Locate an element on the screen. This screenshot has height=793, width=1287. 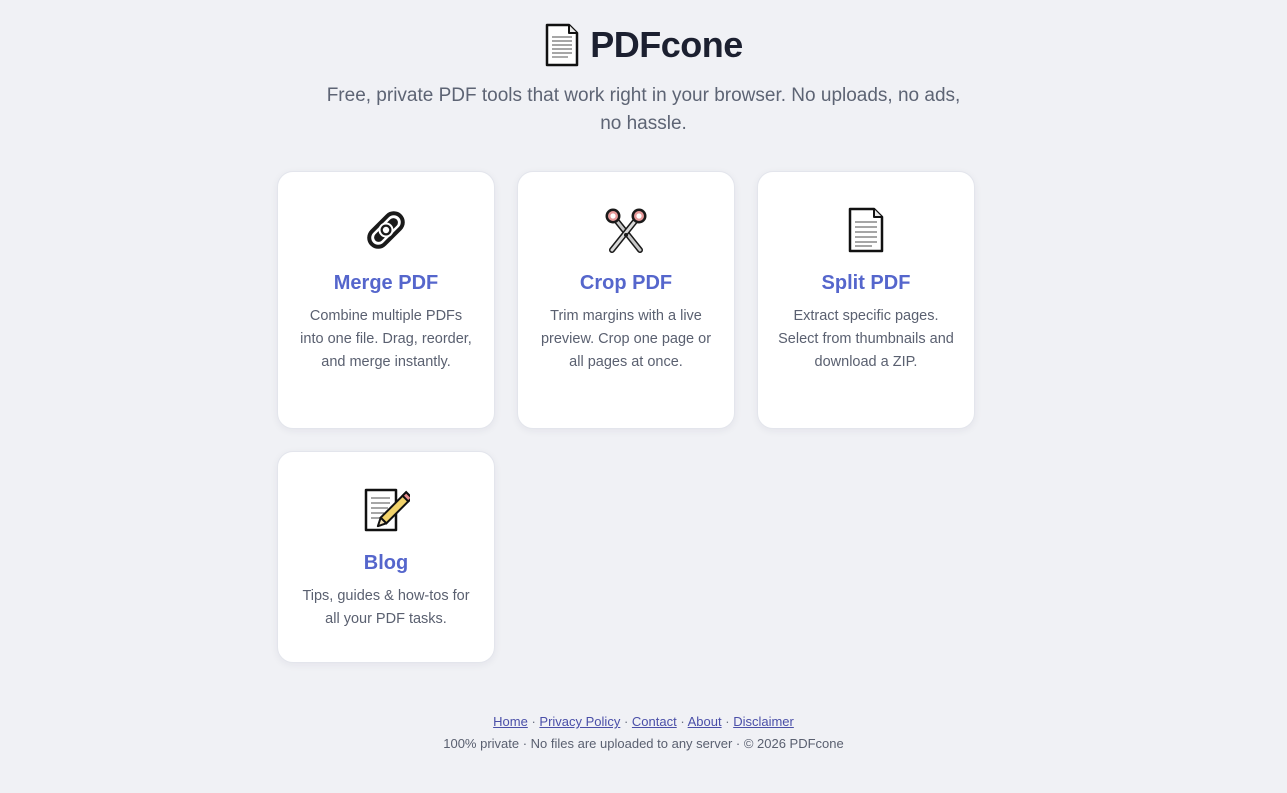
card-title: Split PDF is located at coordinates (866, 283).